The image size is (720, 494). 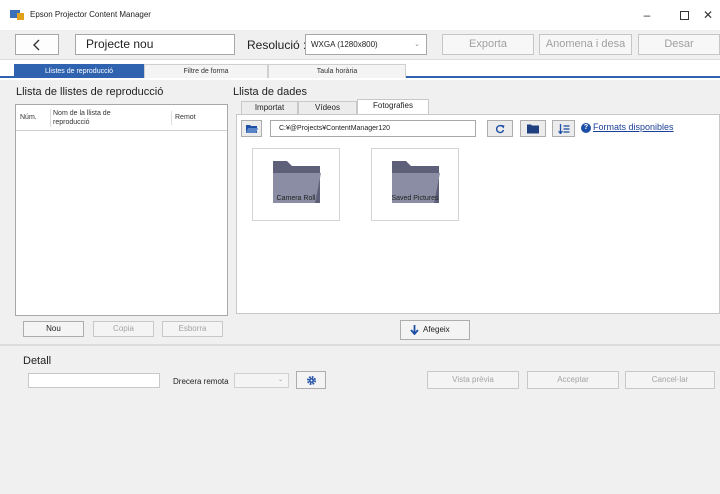 What do you see at coordinates (647, 15) in the screenshot?
I see `minimize-button: –` at bounding box center [647, 15].